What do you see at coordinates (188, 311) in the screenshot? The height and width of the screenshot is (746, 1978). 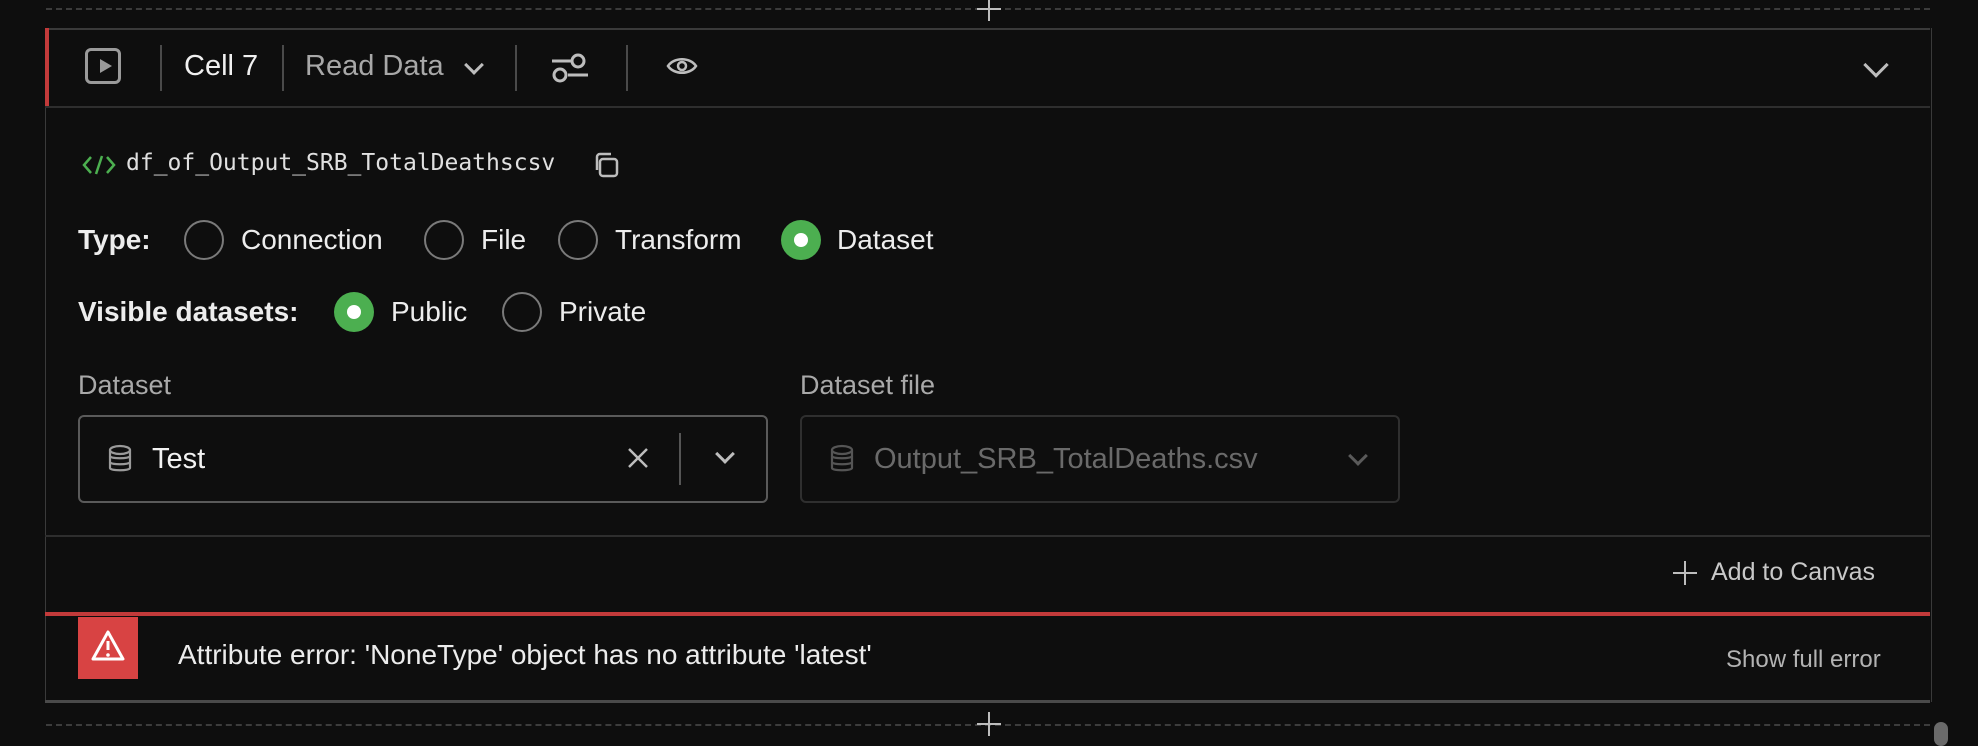 I see `visible-datasets-label: Visible datasets:` at bounding box center [188, 311].